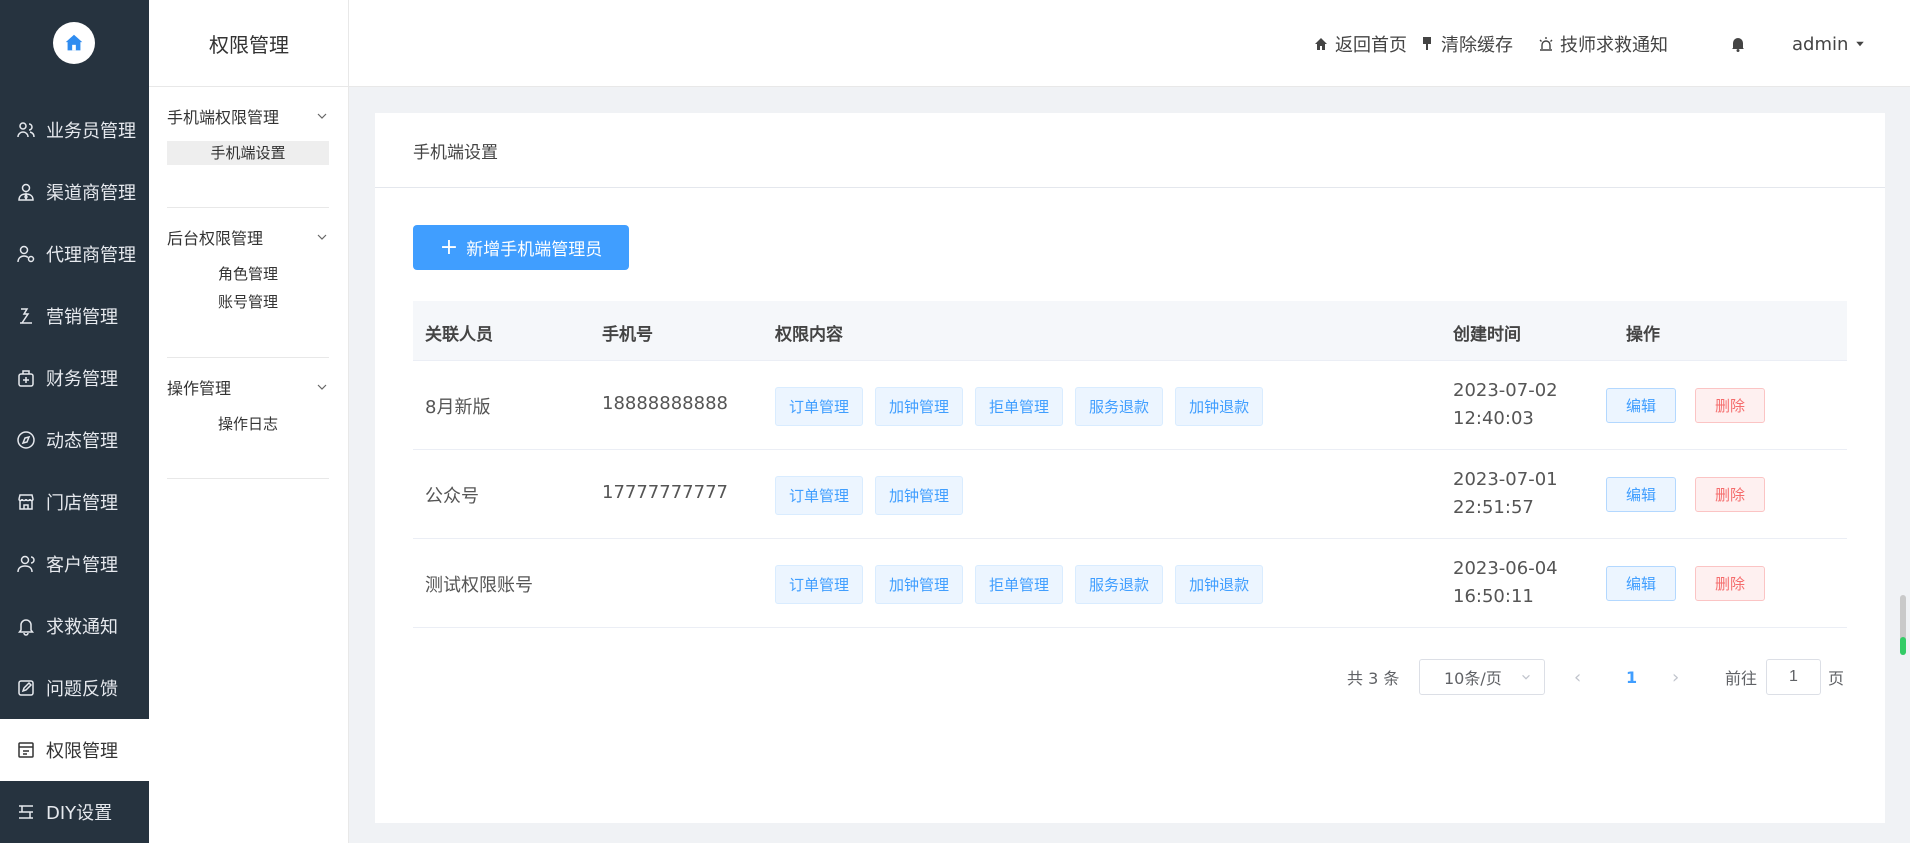 This screenshot has width=1910, height=843. Describe the element at coordinates (82, 379) in the screenshot. I see `sidebar-item-label: 财务管理` at that location.